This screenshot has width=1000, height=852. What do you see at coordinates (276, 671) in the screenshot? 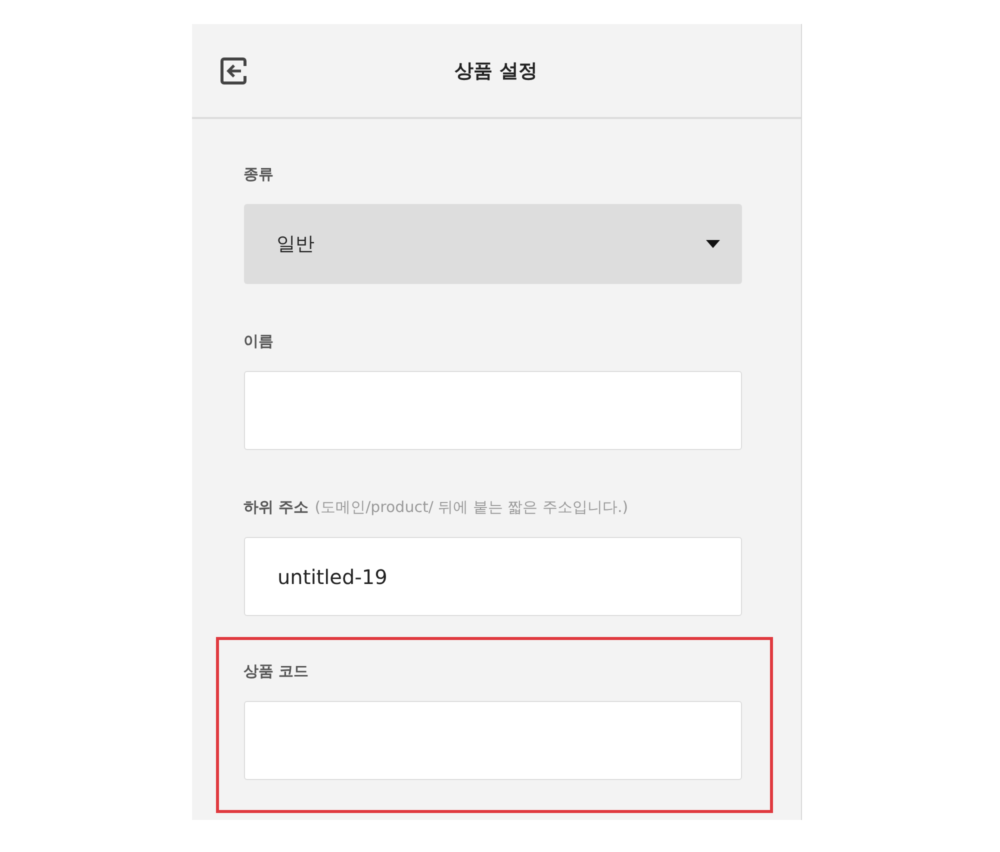
I see `field-label: 상품 코드` at bounding box center [276, 671].